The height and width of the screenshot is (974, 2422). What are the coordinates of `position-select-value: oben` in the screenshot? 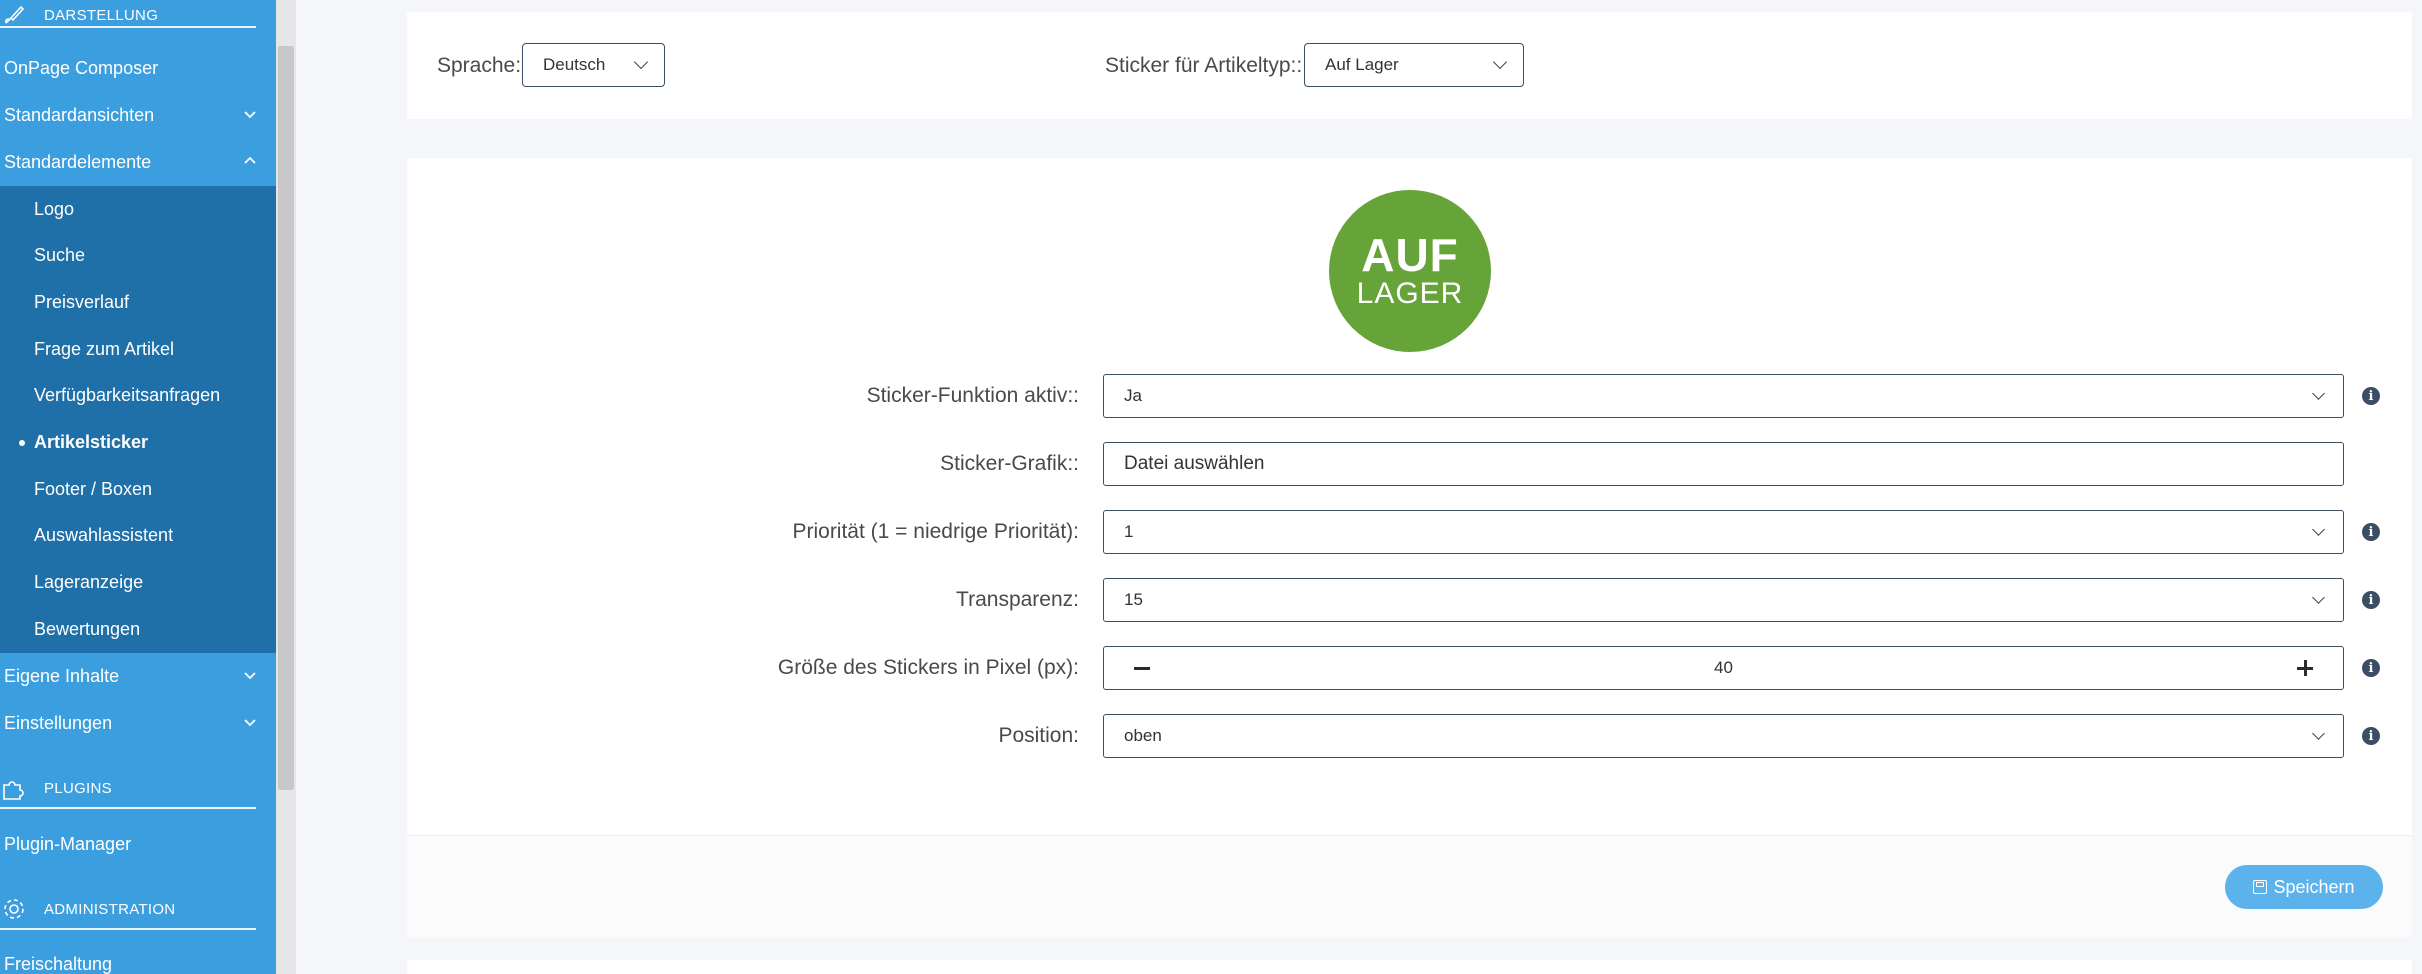 It's located at (1143, 735).